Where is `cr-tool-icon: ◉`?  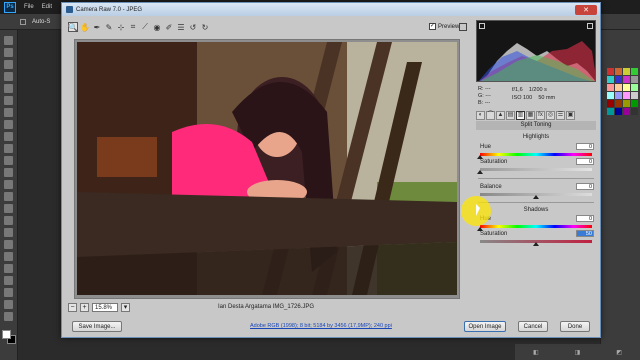 cr-tool-icon: ◉ is located at coordinates (157, 27).